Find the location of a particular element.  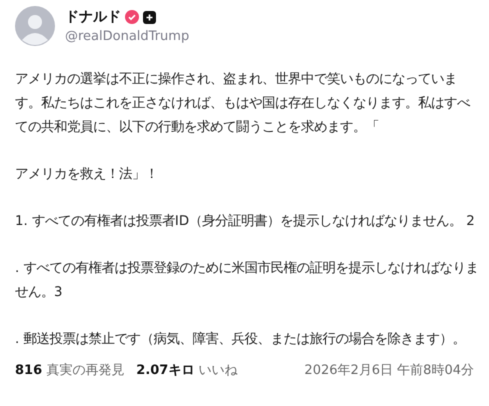

stat-text: 816 真実の再発見 is located at coordinates (69, 370).